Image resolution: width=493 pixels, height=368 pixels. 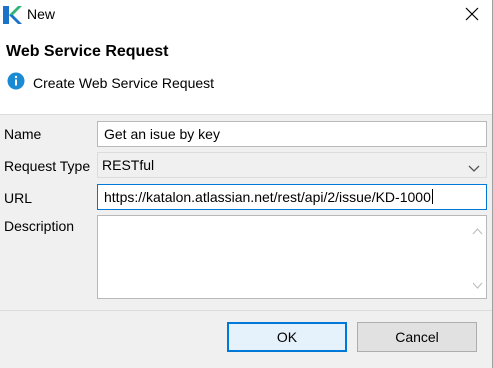 I want to click on cancel-button: Cancel, so click(x=417, y=337).